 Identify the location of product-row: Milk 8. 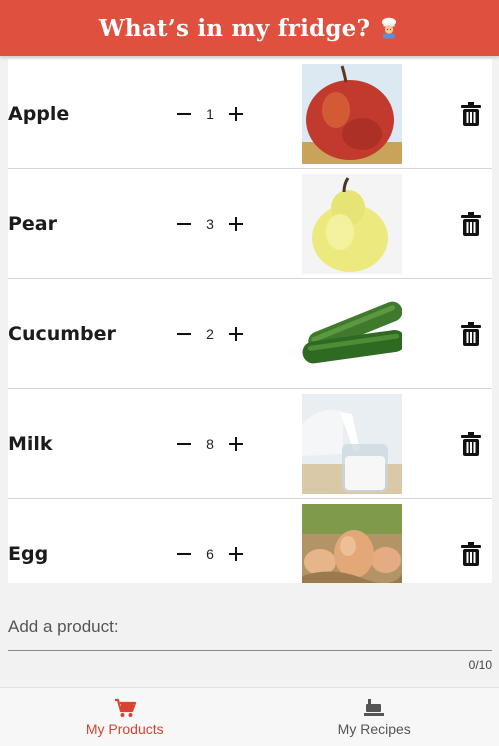
(250, 444).